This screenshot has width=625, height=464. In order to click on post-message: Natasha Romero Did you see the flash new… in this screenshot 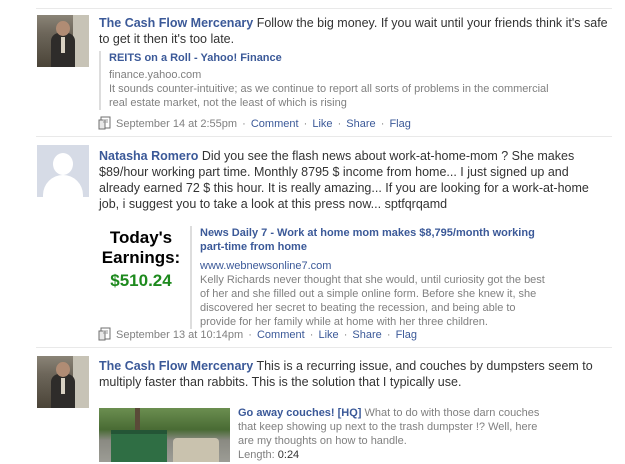, I will do `click(354, 180)`.